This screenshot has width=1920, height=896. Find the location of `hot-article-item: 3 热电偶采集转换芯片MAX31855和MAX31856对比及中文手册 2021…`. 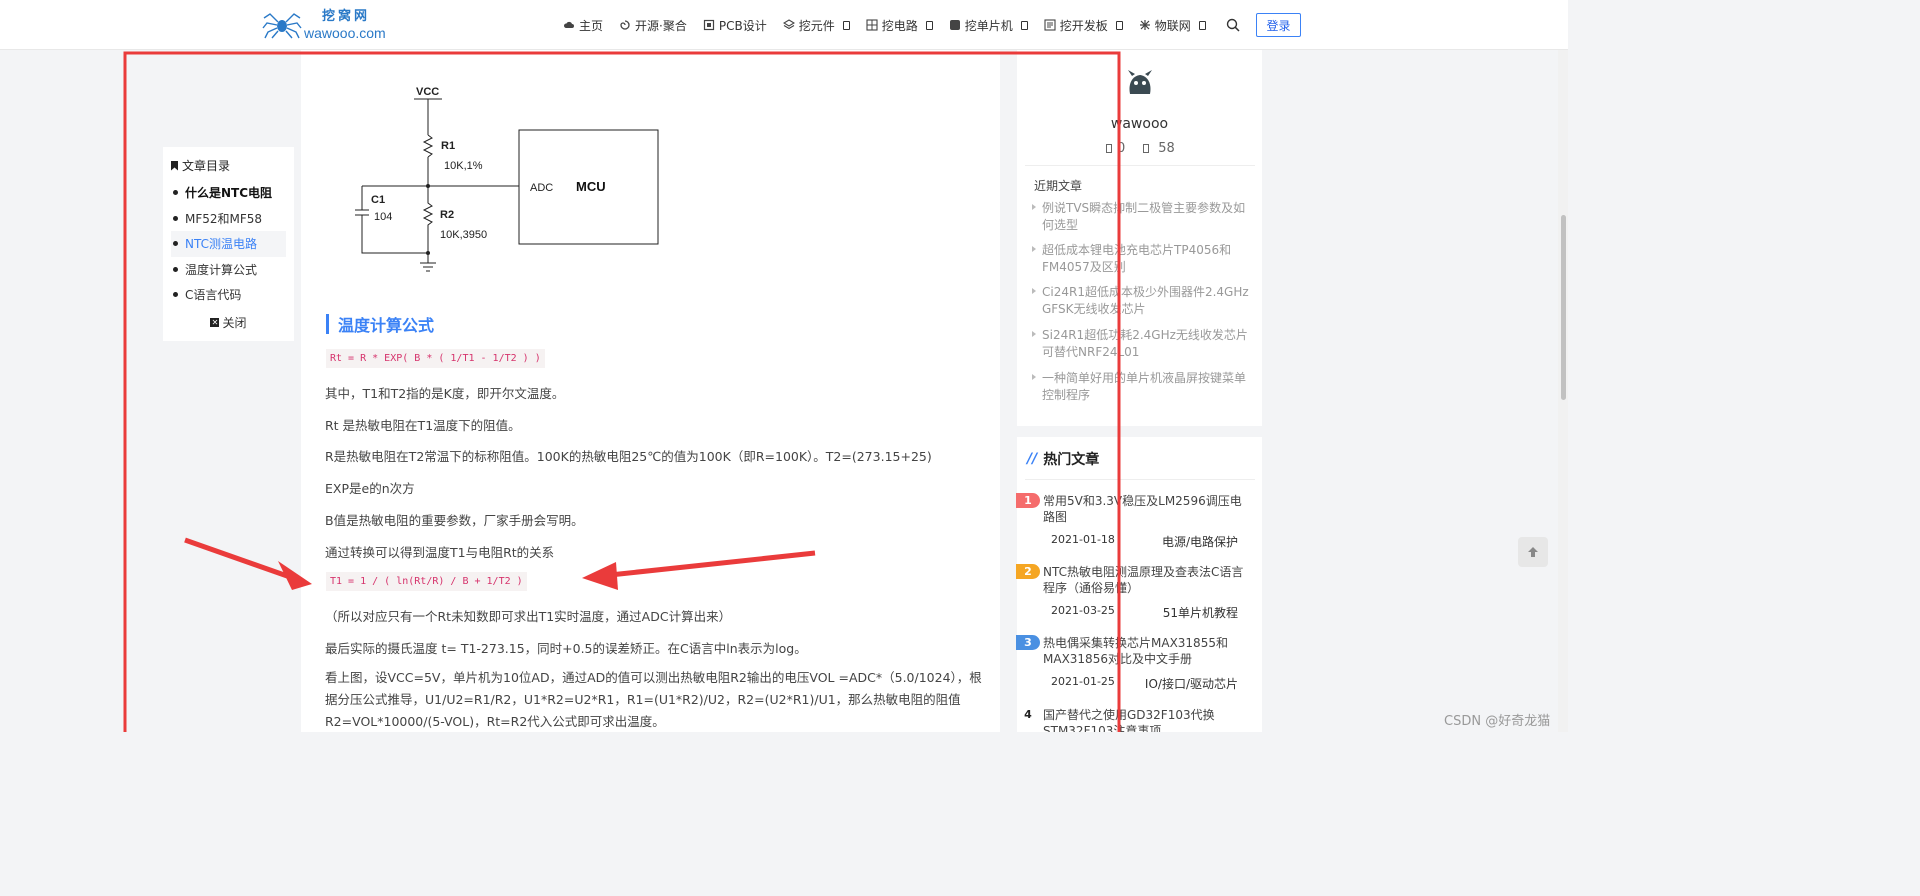

hot-article-item: 3 热电偶采集转换芯片MAX31855和MAX31856对比及中文手册 2021… is located at coordinates (1131, 665).